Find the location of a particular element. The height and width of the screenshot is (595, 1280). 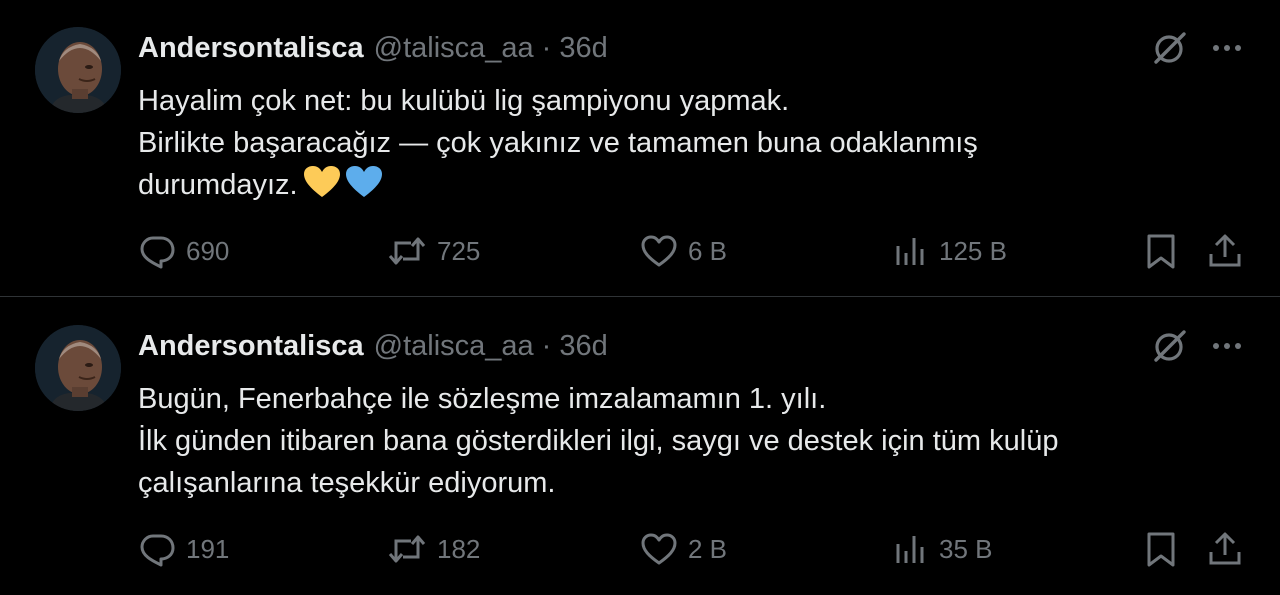

repost-button: 725 is located at coordinates (433, 251).